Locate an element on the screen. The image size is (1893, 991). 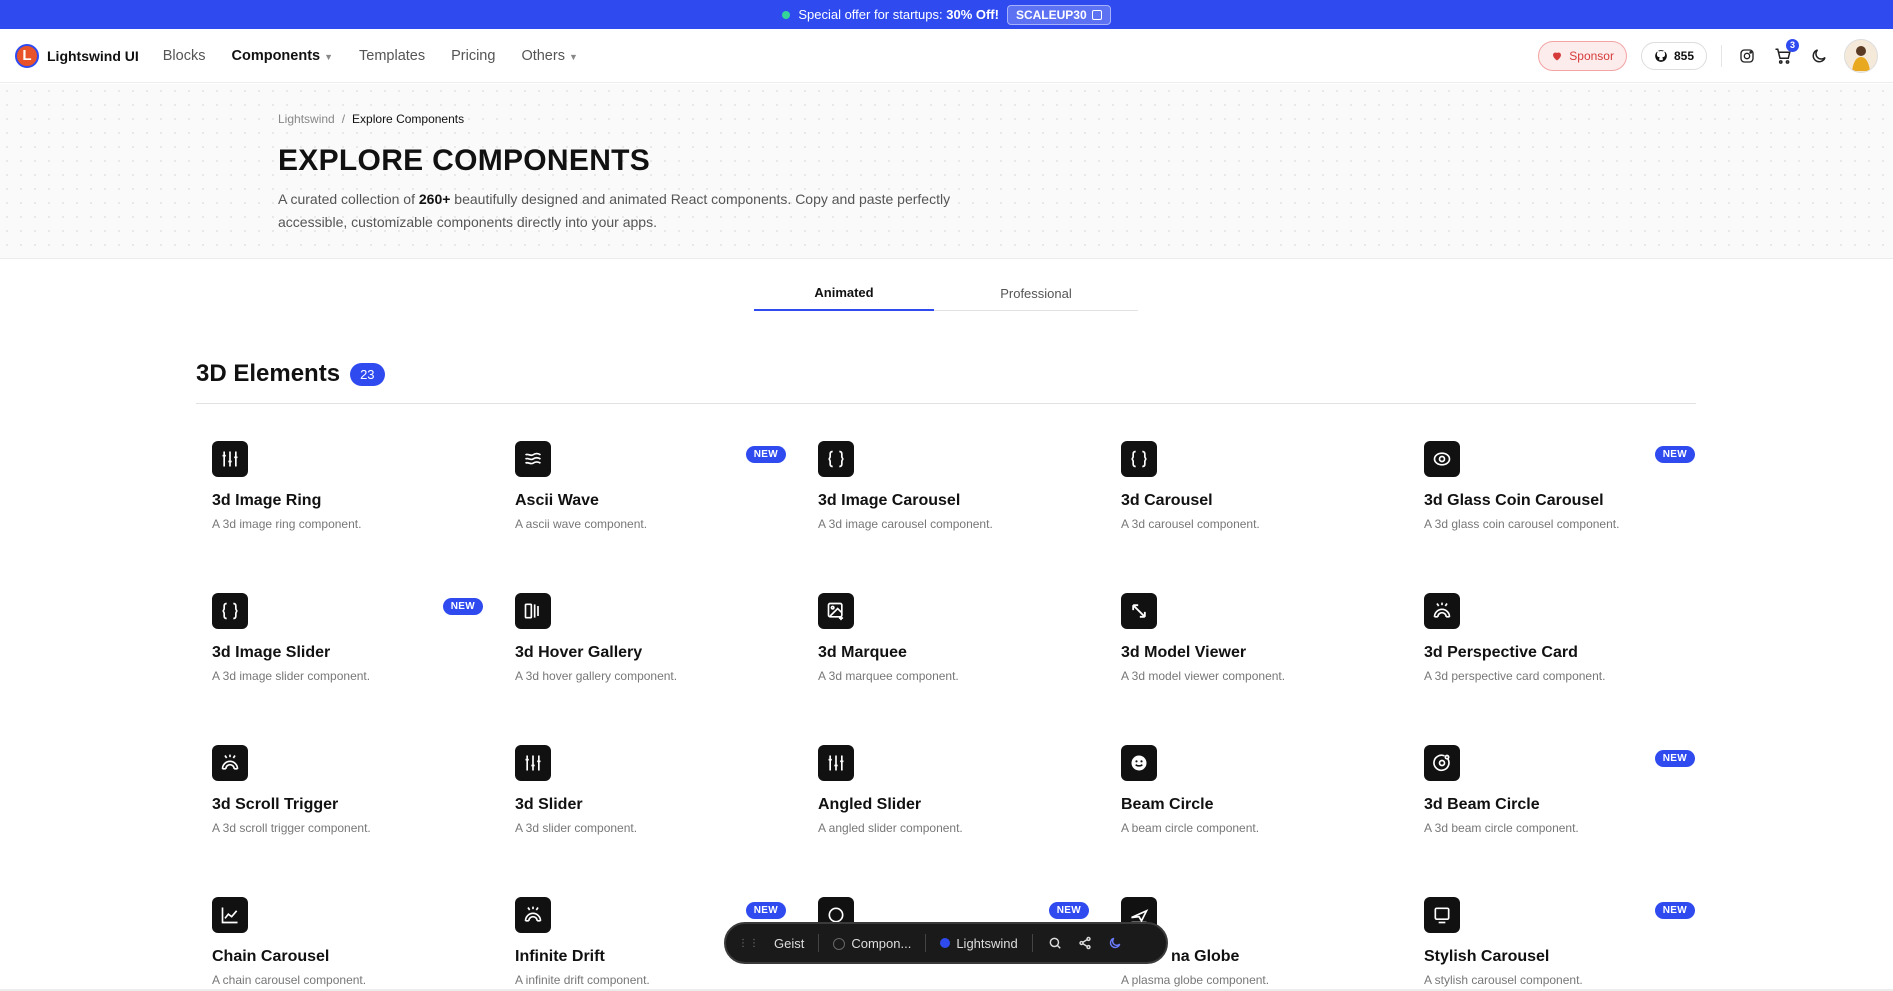
theme-toggle-icon is located at coordinates (1819, 56).